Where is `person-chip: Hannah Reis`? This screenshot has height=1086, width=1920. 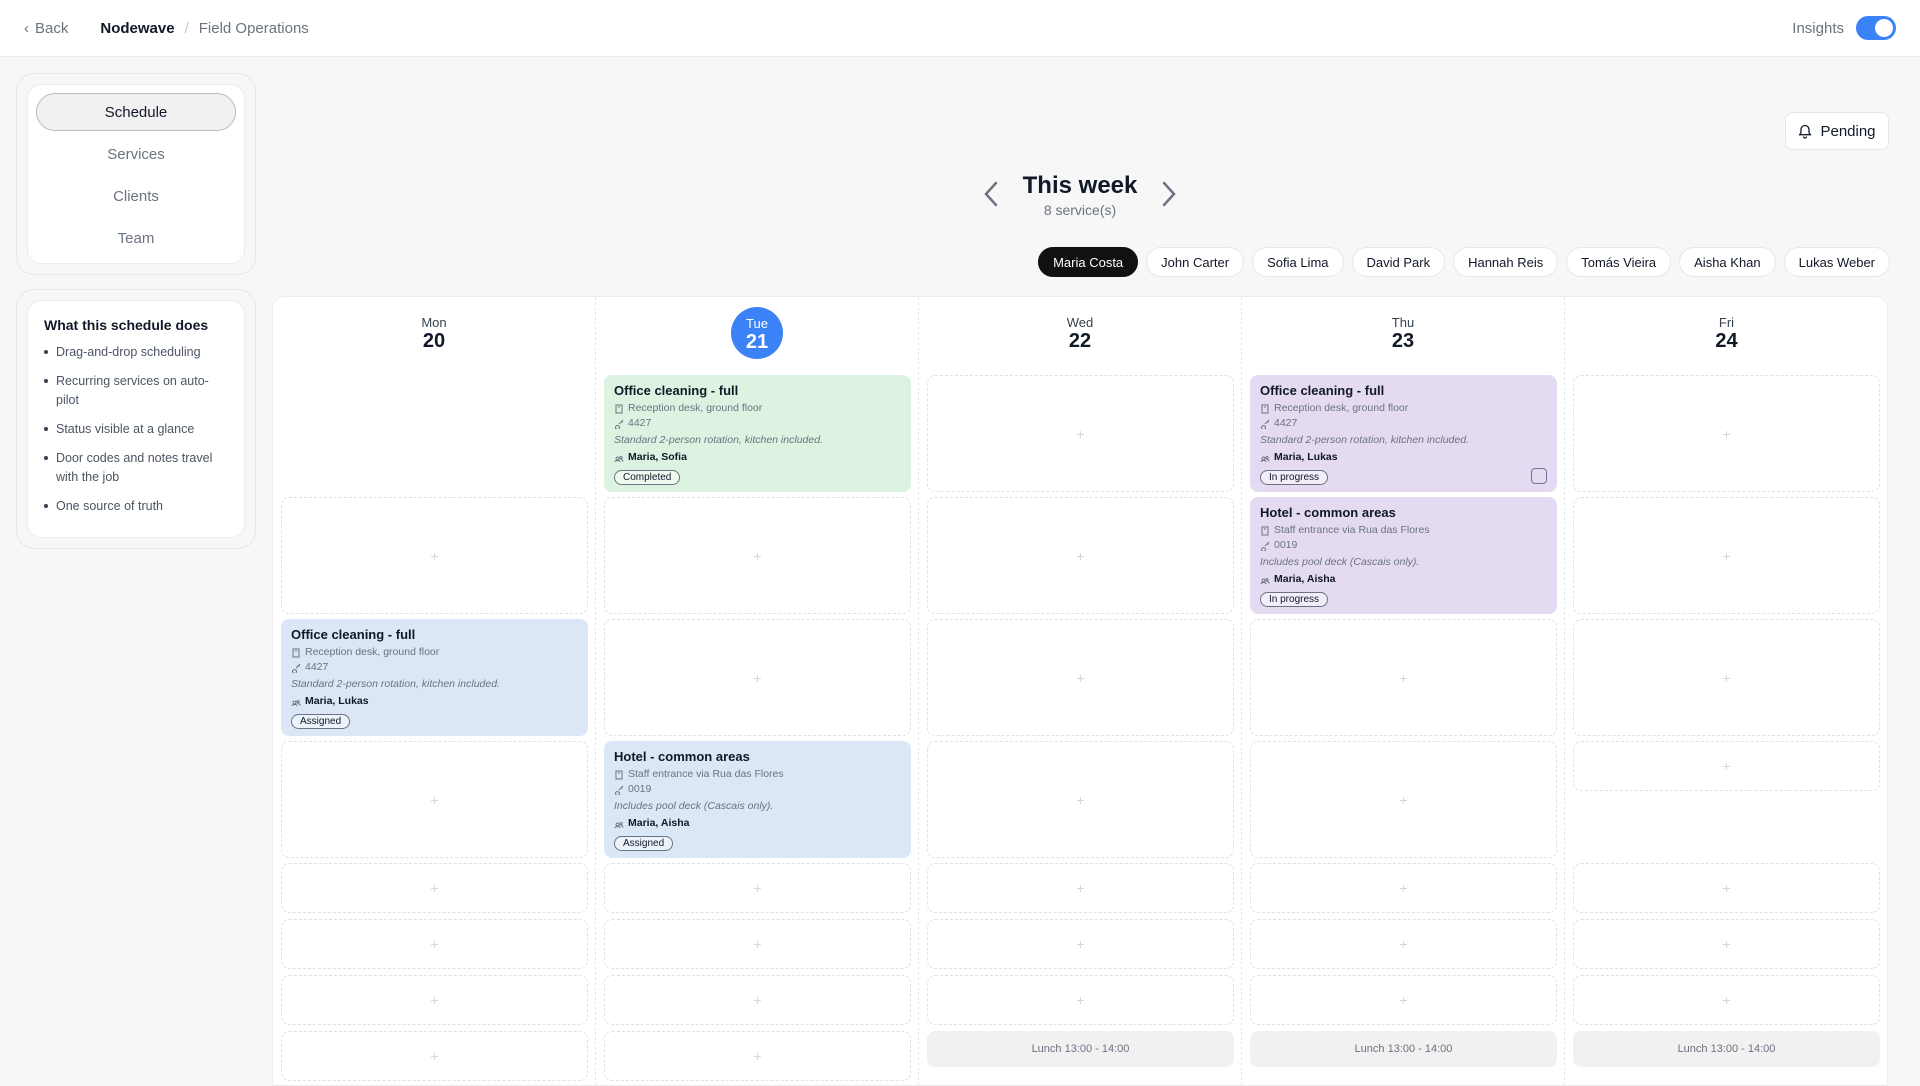
person-chip: Hannah Reis is located at coordinates (1506, 262).